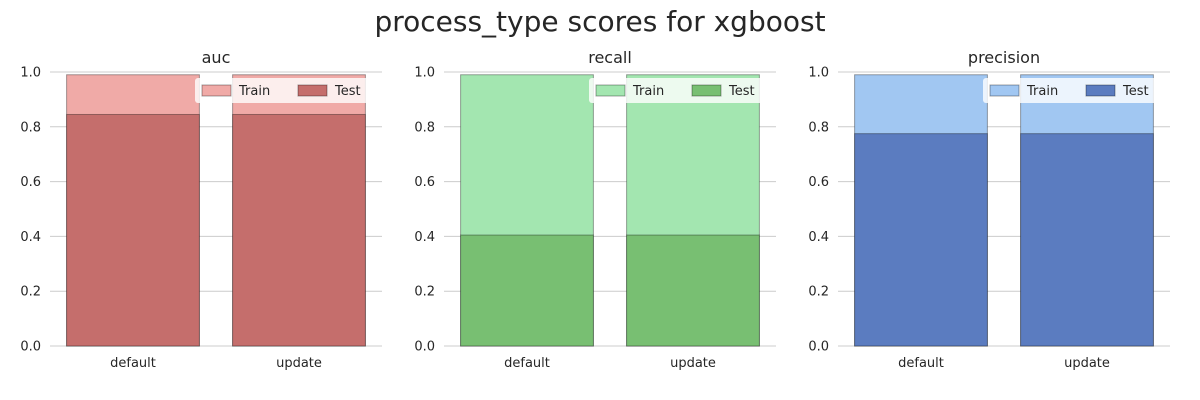  I want to click on subplot-title: precision, so click(1004, 57).